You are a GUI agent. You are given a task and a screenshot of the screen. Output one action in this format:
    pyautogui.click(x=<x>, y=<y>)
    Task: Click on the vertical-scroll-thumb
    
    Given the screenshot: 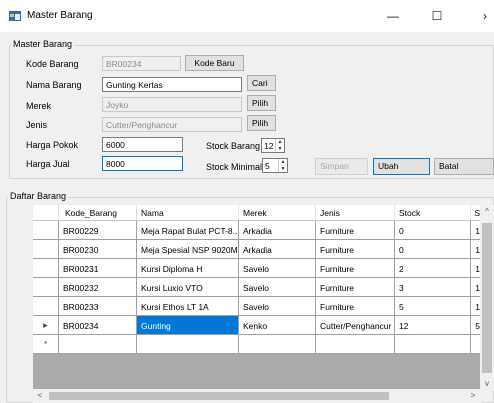 What is the action you would take?
    pyautogui.click(x=487, y=298)
    